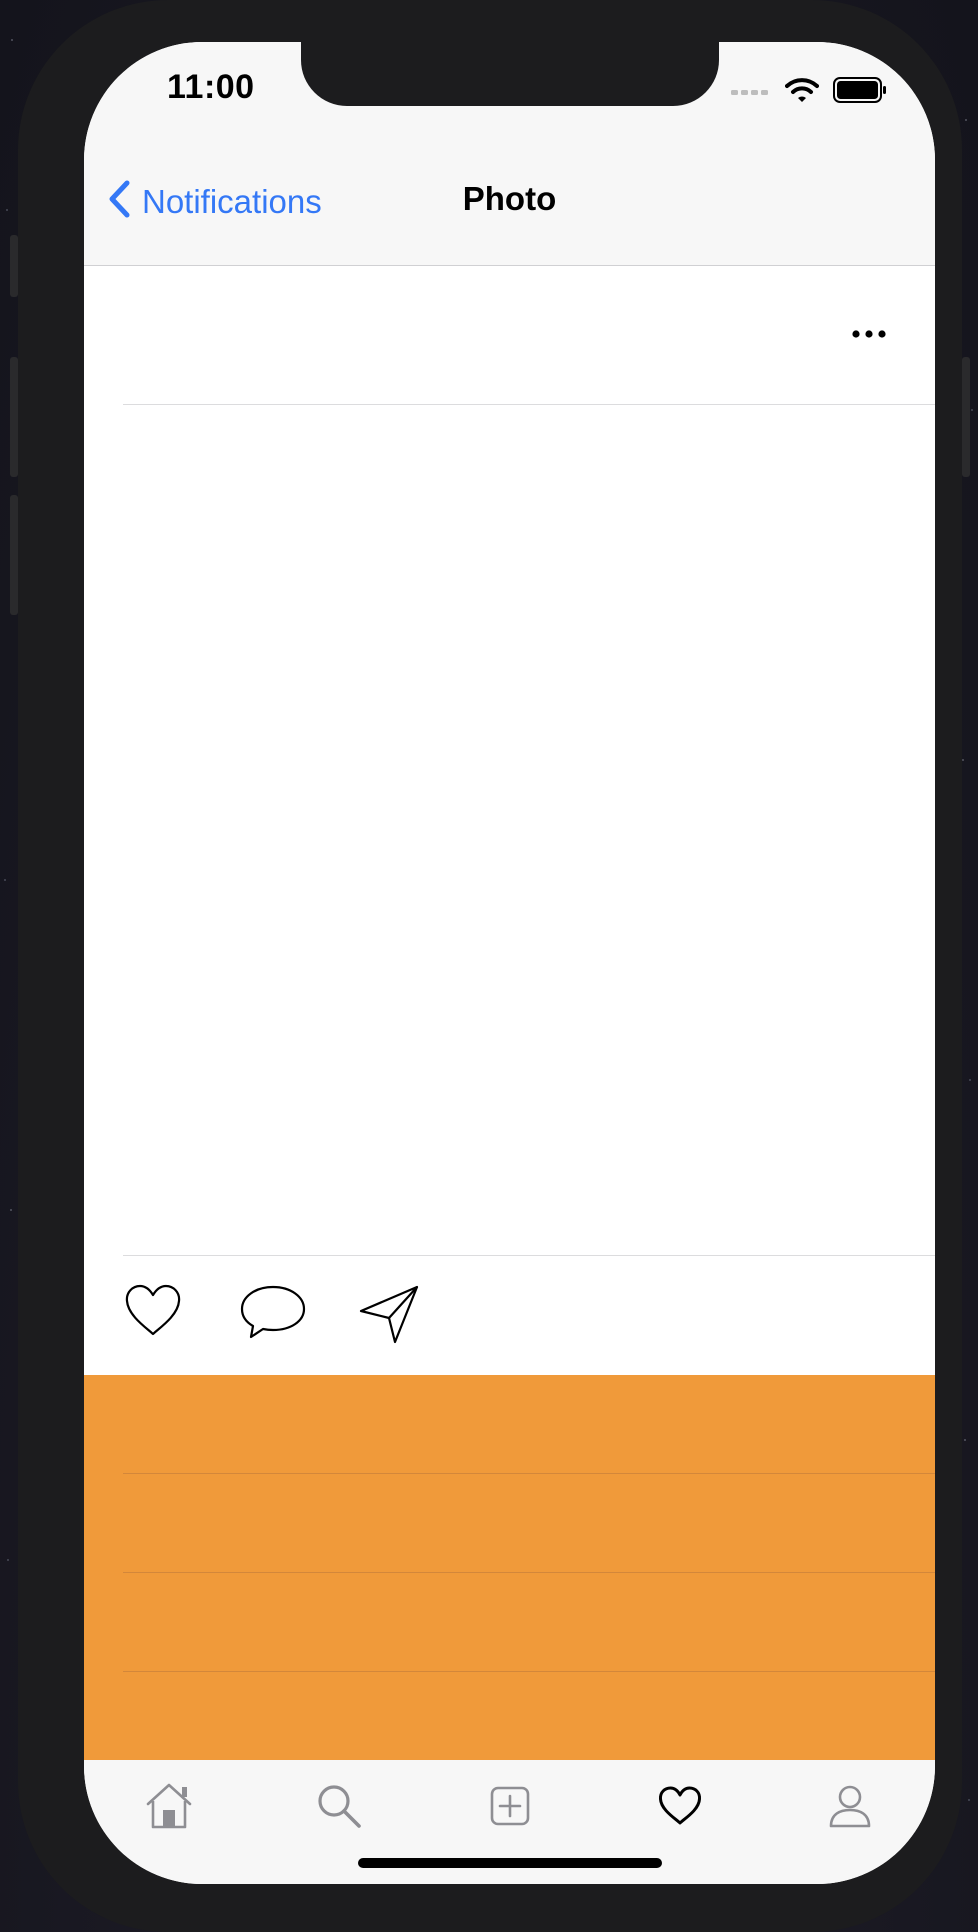  I want to click on signal-icon, so click(751, 93).